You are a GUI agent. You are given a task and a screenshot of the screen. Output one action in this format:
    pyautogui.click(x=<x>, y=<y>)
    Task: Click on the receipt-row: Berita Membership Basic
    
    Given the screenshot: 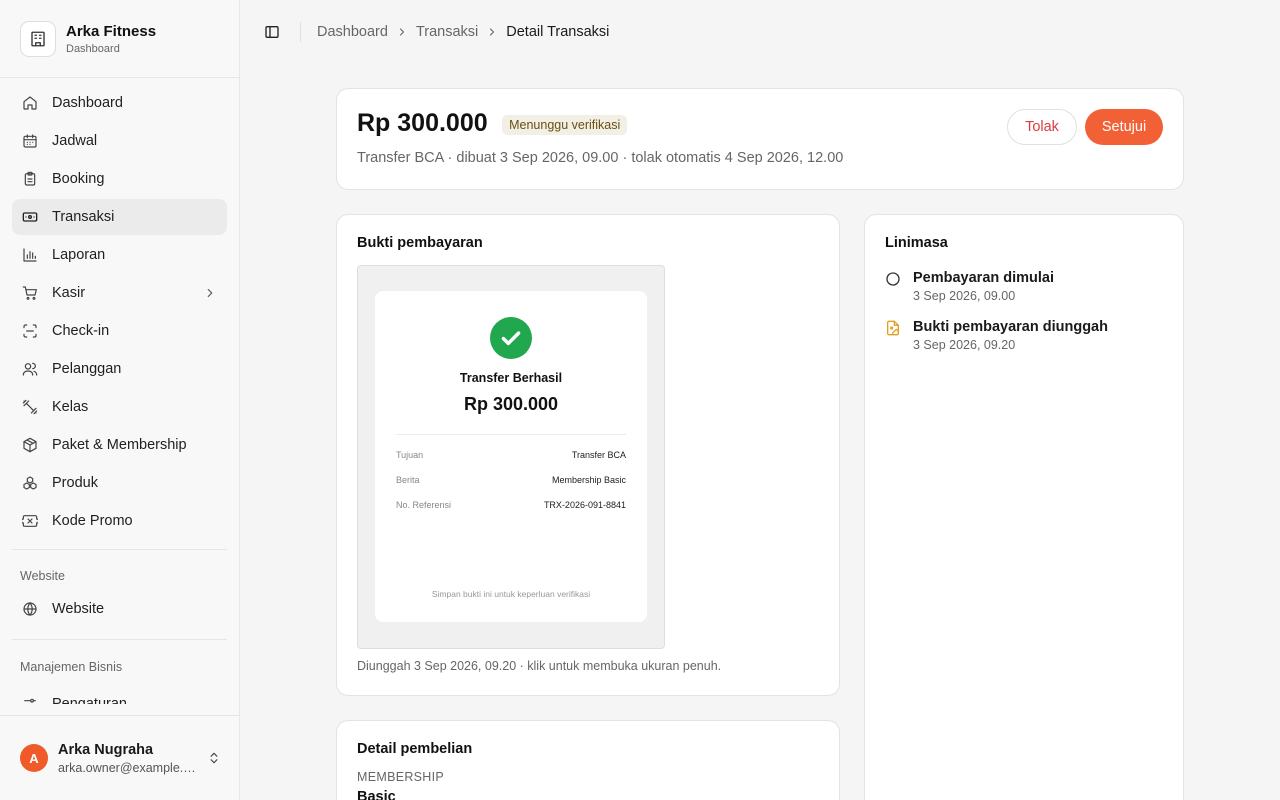 What is the action you would take?
    pyautogui.click(x=511, y=480)
    